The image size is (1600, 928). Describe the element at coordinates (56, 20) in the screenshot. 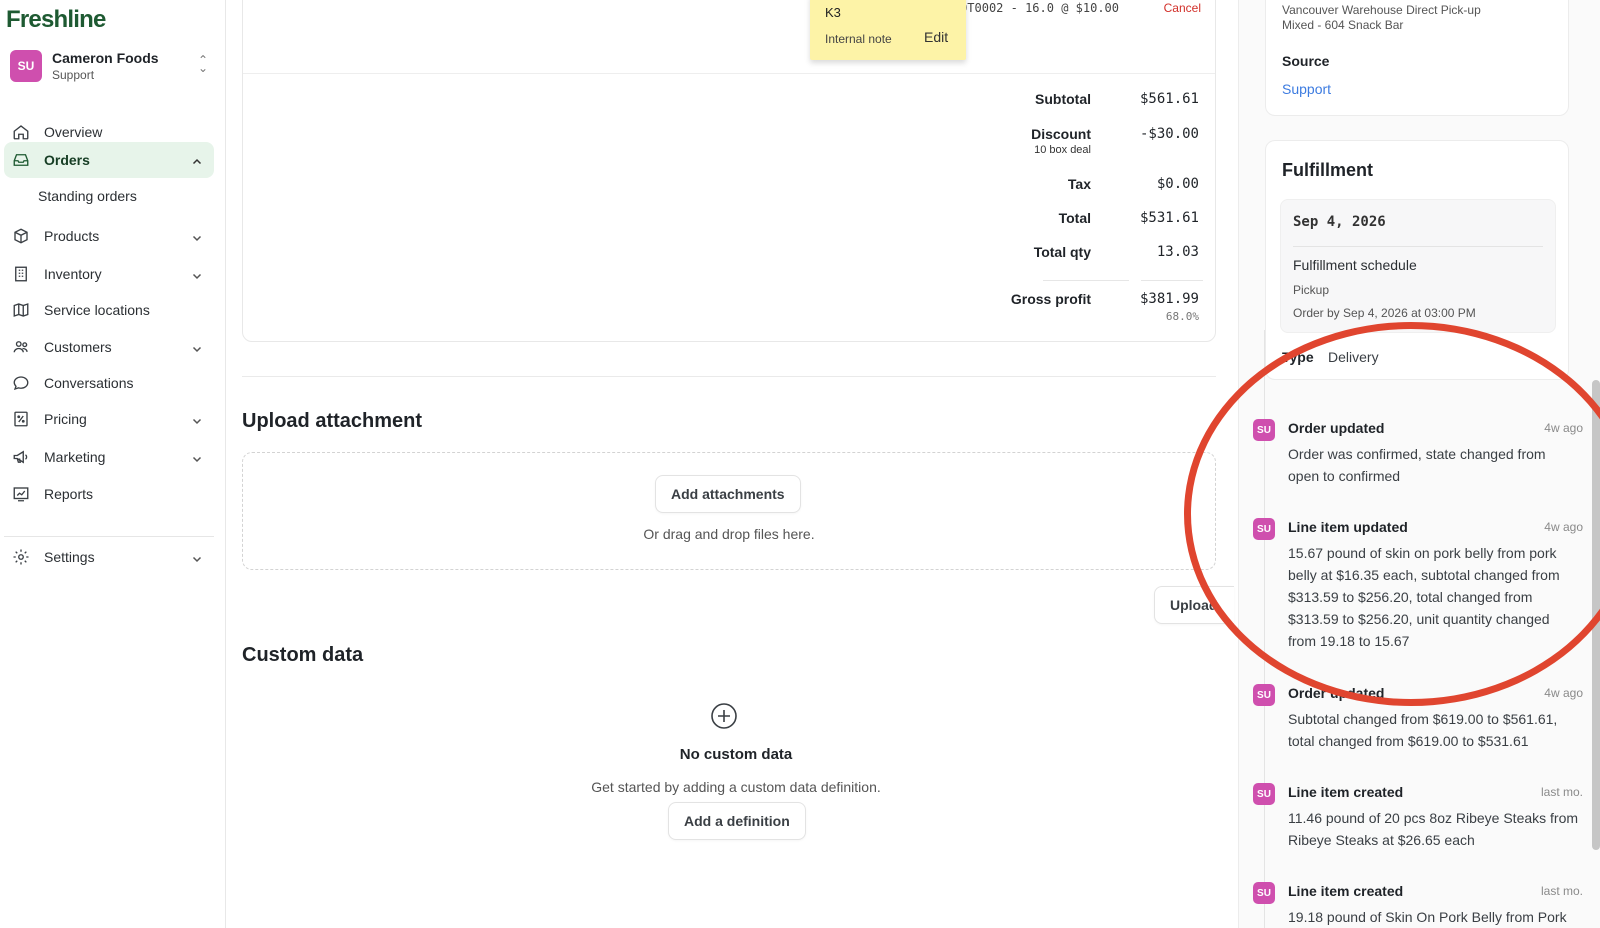

I see `app-logo: Freshline` at that location.